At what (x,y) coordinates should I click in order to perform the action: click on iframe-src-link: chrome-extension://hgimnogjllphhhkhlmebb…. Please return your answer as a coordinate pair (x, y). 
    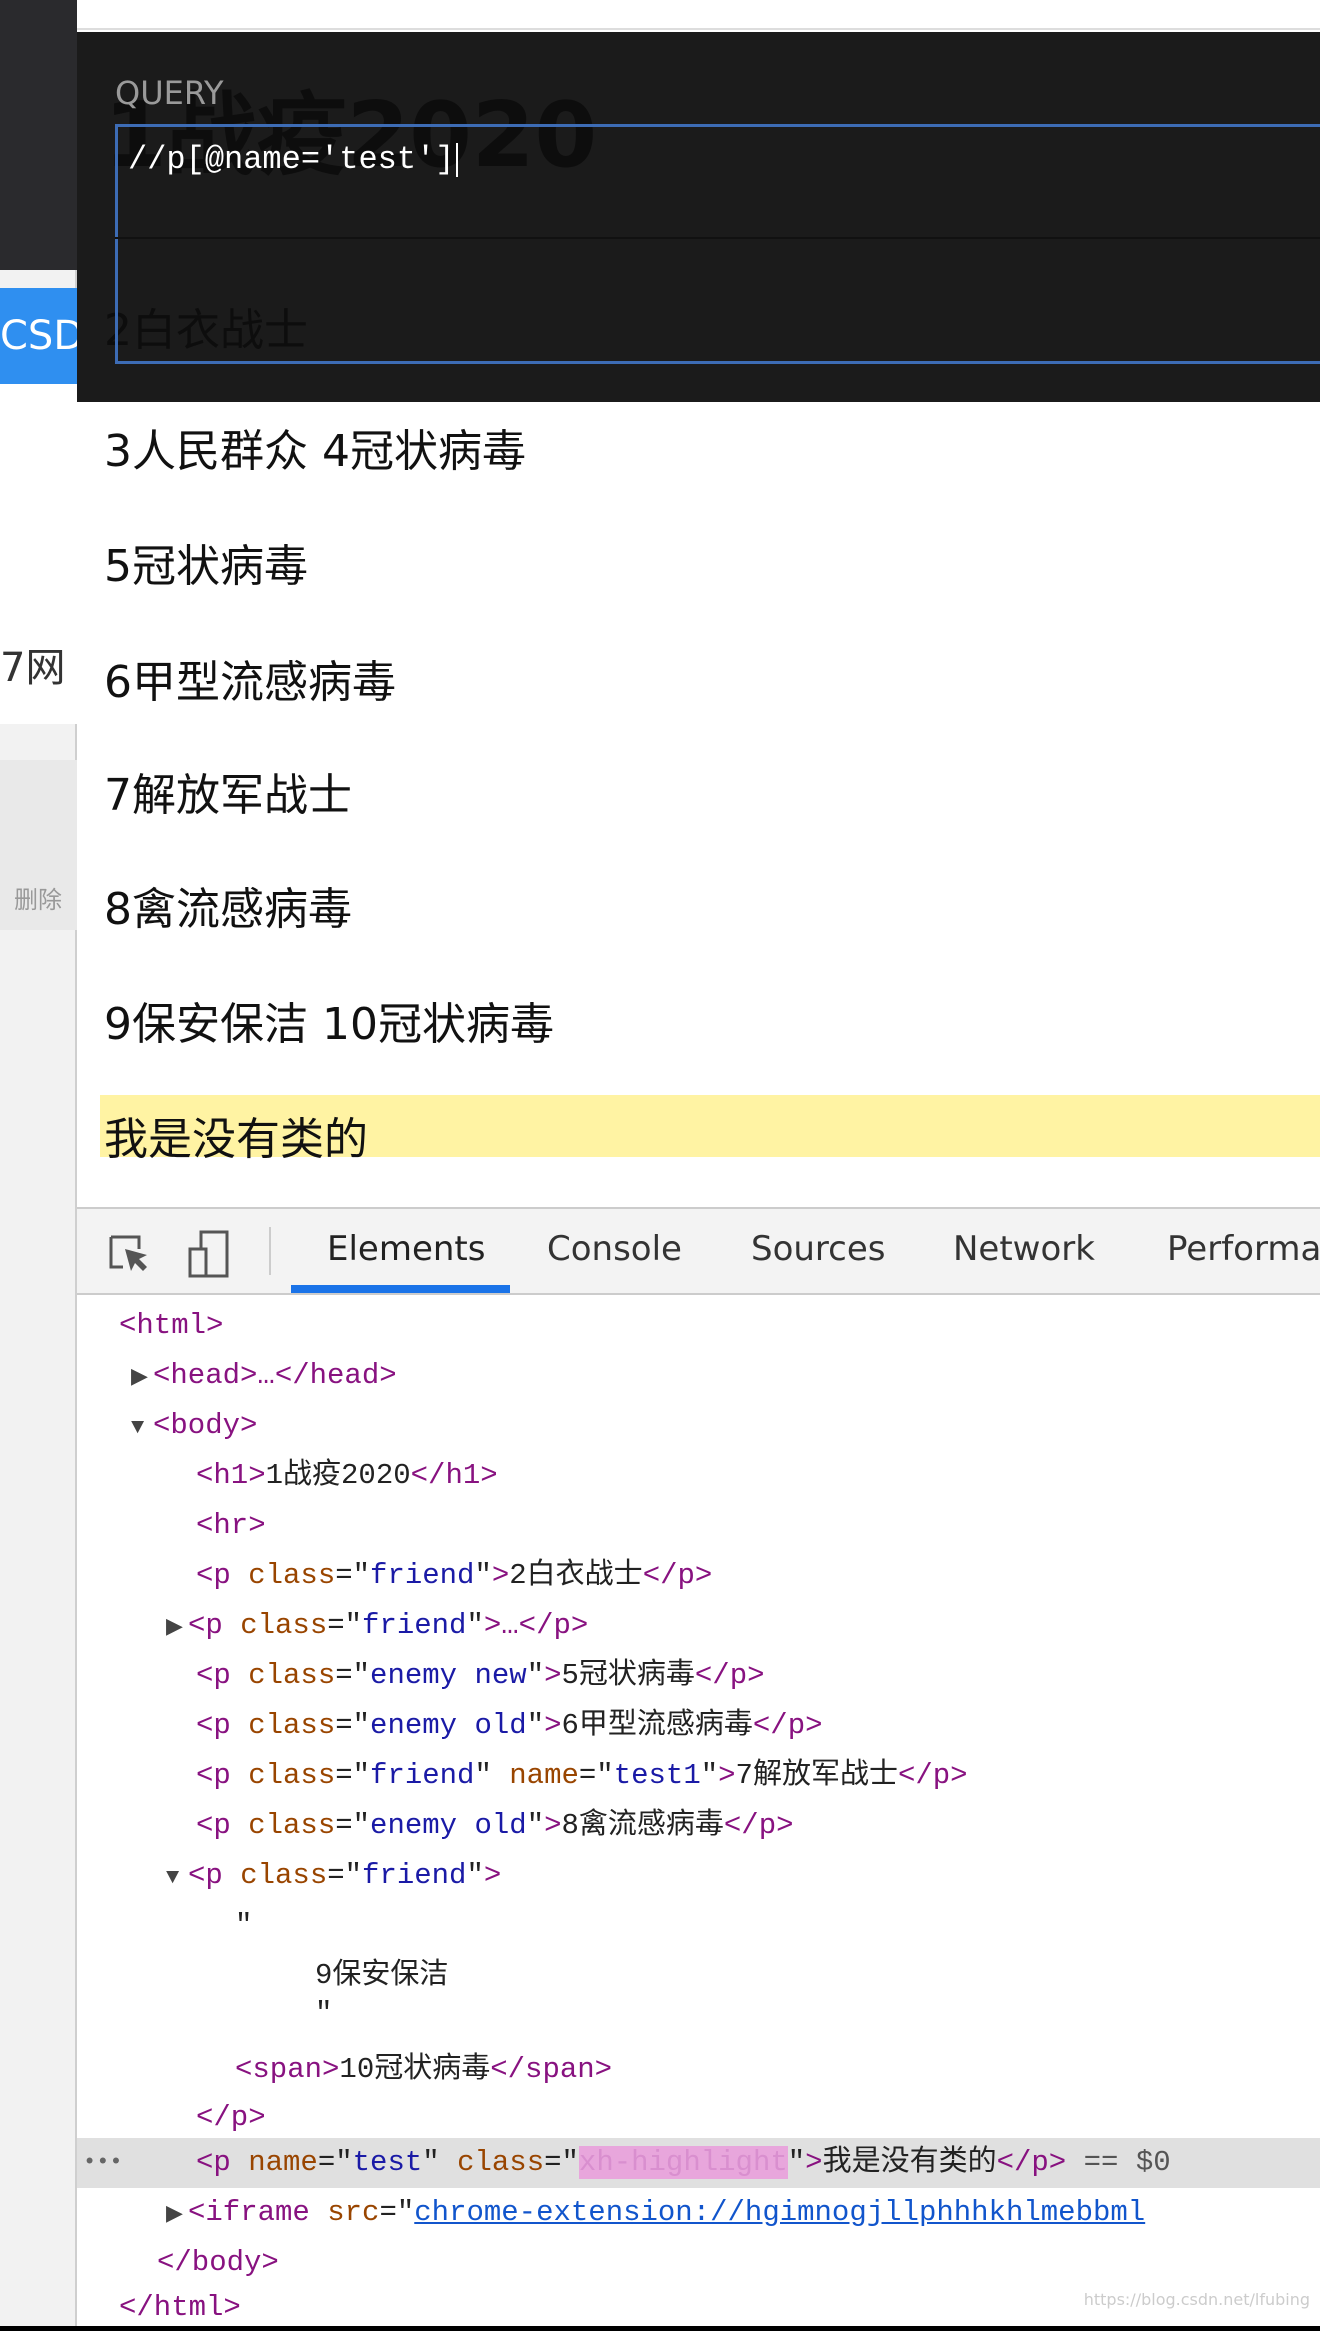
    Looking at the image, I should click on (779, 2212).